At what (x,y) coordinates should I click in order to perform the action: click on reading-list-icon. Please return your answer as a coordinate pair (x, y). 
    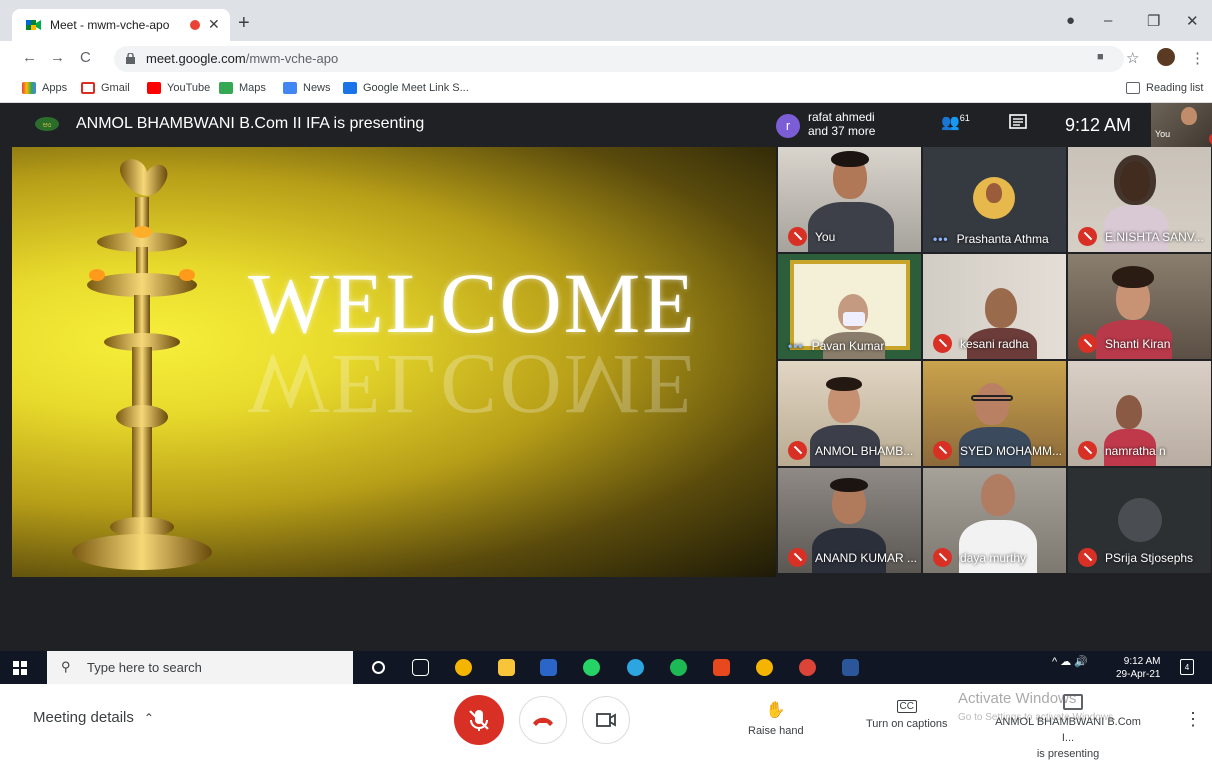
    Looking at the image, I should click on (1133, 88).